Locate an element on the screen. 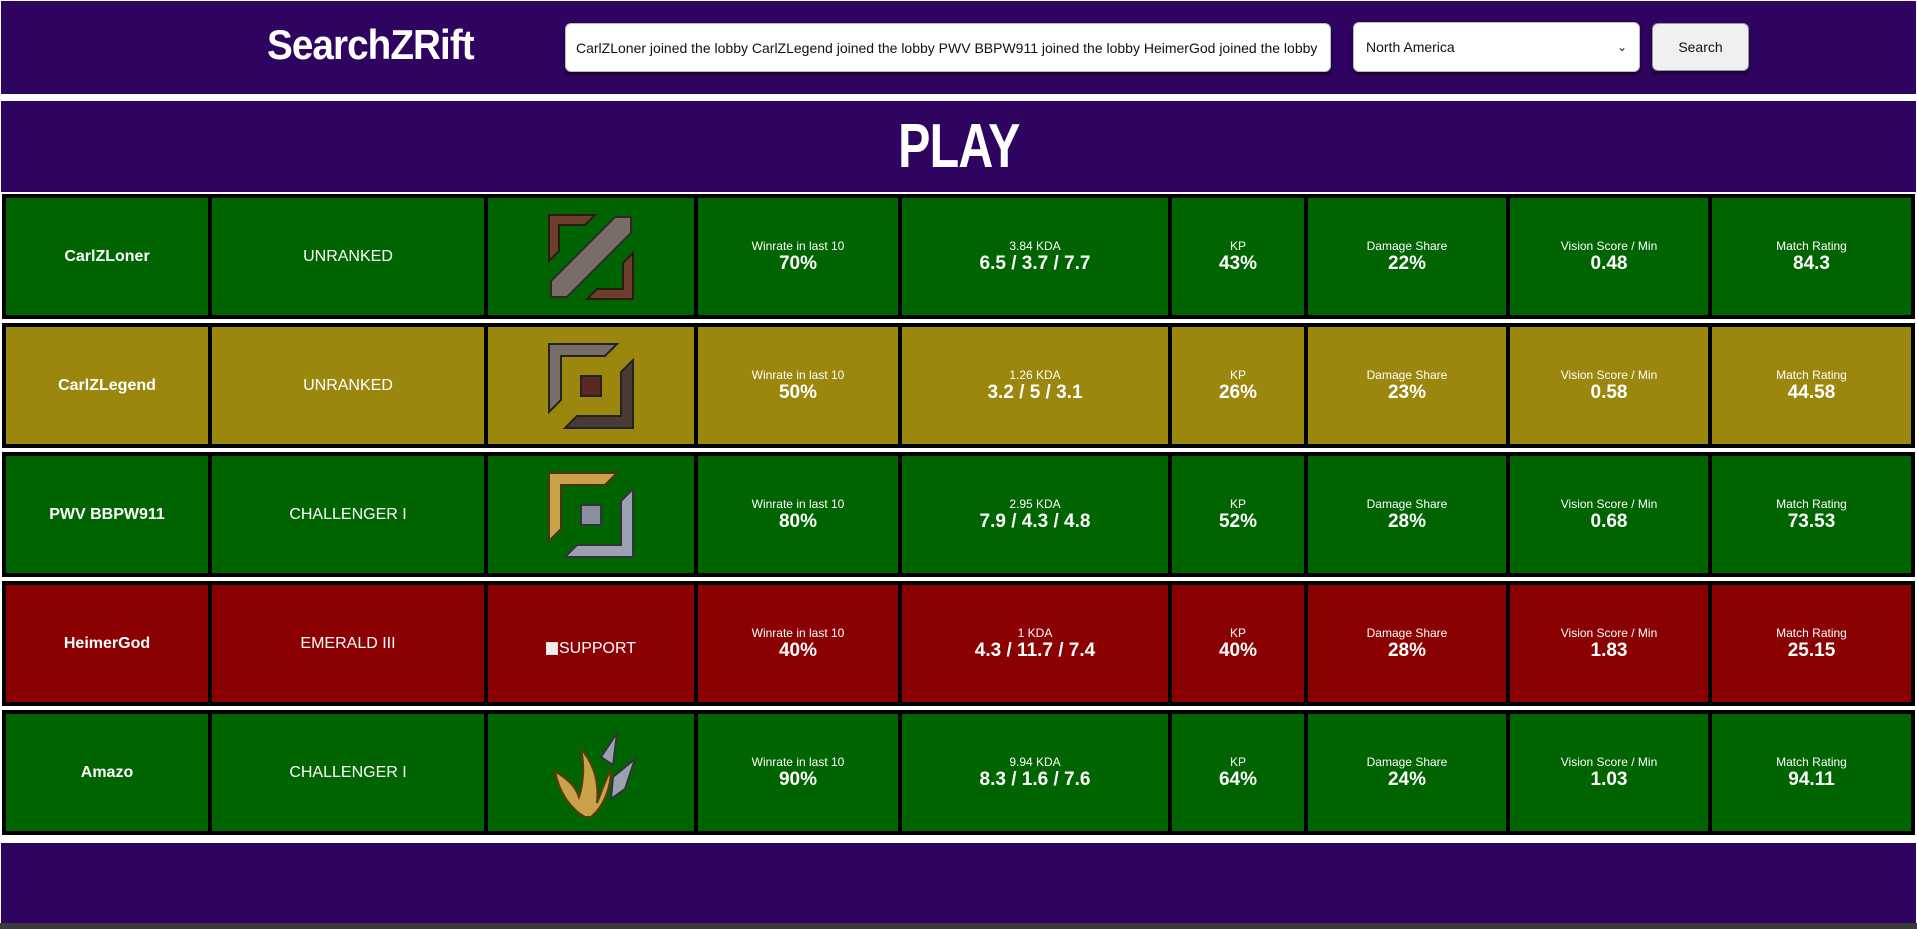 Image resolution: width=1917 pixels, height=929 pixels. cell-damage: Damage Share 24% is located at coordinates (1407, 772).